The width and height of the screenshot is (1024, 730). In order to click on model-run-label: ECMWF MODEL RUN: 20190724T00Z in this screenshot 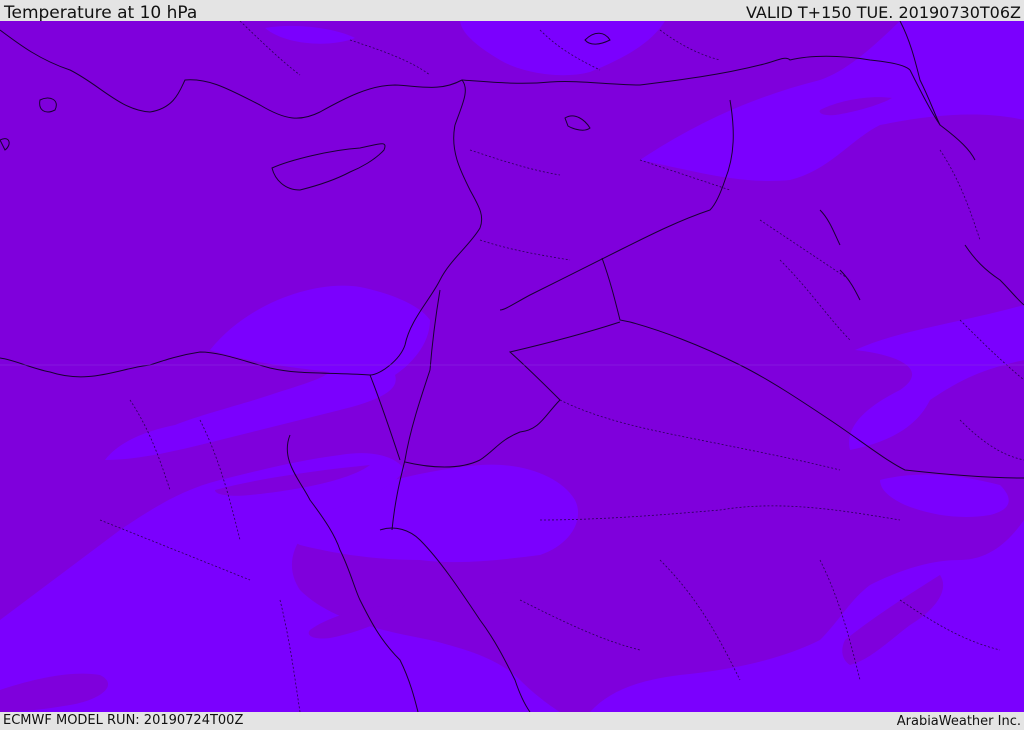, I will do `click(123, 720)`.